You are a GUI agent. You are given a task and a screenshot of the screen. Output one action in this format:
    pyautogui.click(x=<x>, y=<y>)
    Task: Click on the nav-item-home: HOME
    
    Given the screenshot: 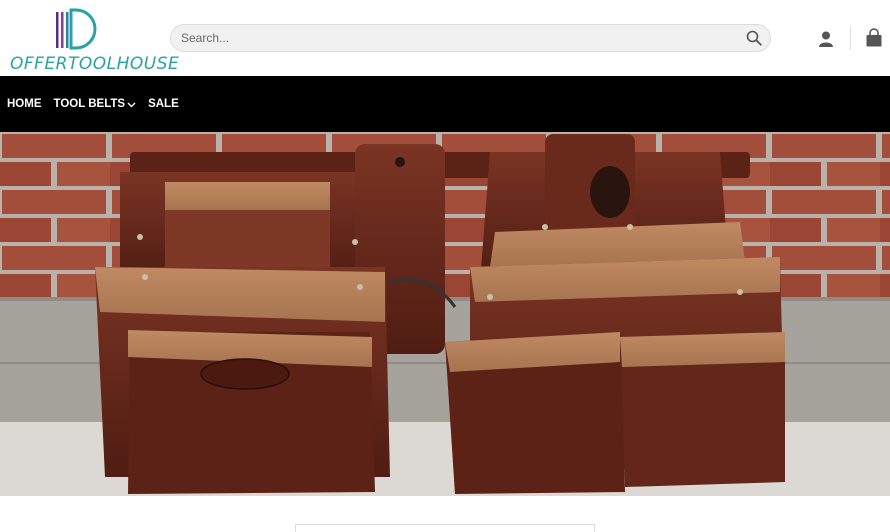 What is the action you would take?
    pyautogui.click(x=24, y=104)
    